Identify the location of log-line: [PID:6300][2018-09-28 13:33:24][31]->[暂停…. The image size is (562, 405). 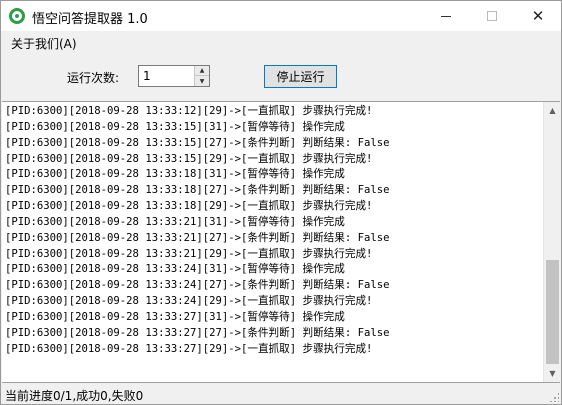
(175, 269).